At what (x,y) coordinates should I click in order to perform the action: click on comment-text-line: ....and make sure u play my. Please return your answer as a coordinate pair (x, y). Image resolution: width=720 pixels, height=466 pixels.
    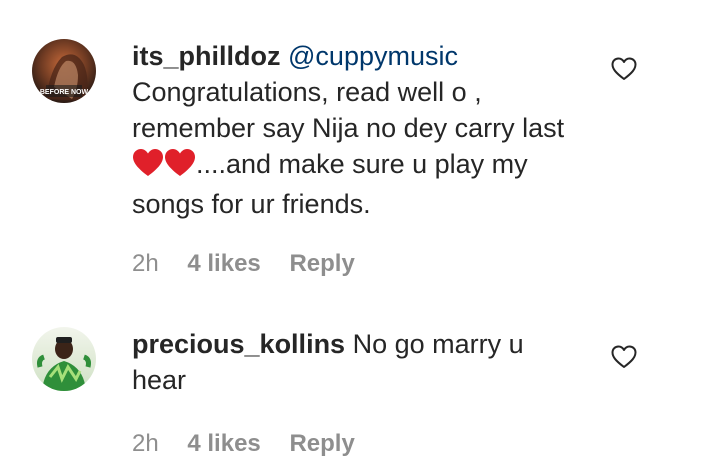
    Looking at the image, I should click on (362, 166).